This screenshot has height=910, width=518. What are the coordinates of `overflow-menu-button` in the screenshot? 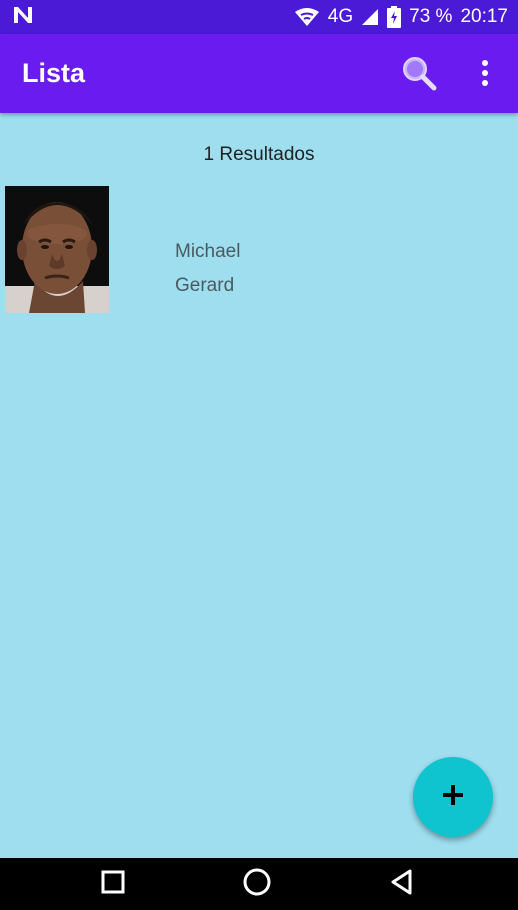 It's located at (485, 75).